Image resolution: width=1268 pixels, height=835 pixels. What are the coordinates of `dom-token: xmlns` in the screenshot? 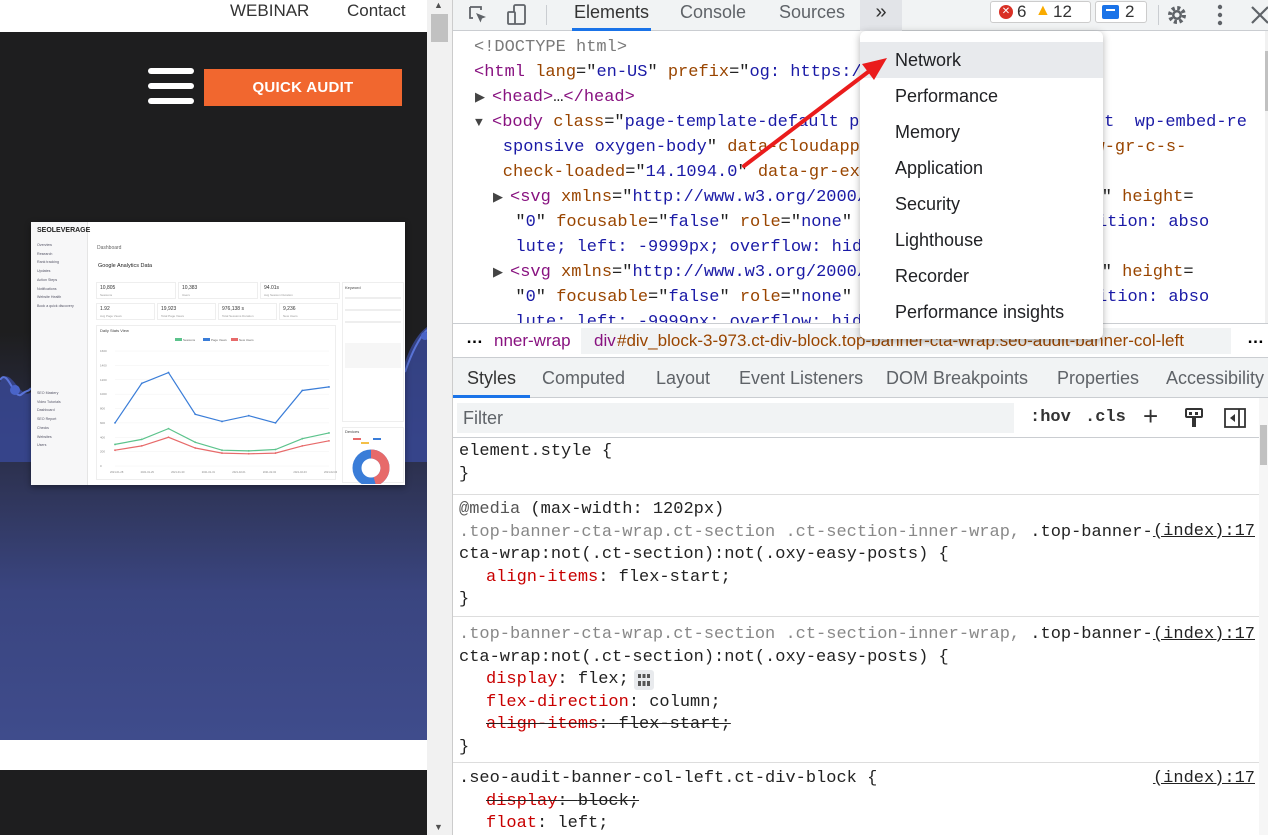 It's located at (587, 197).